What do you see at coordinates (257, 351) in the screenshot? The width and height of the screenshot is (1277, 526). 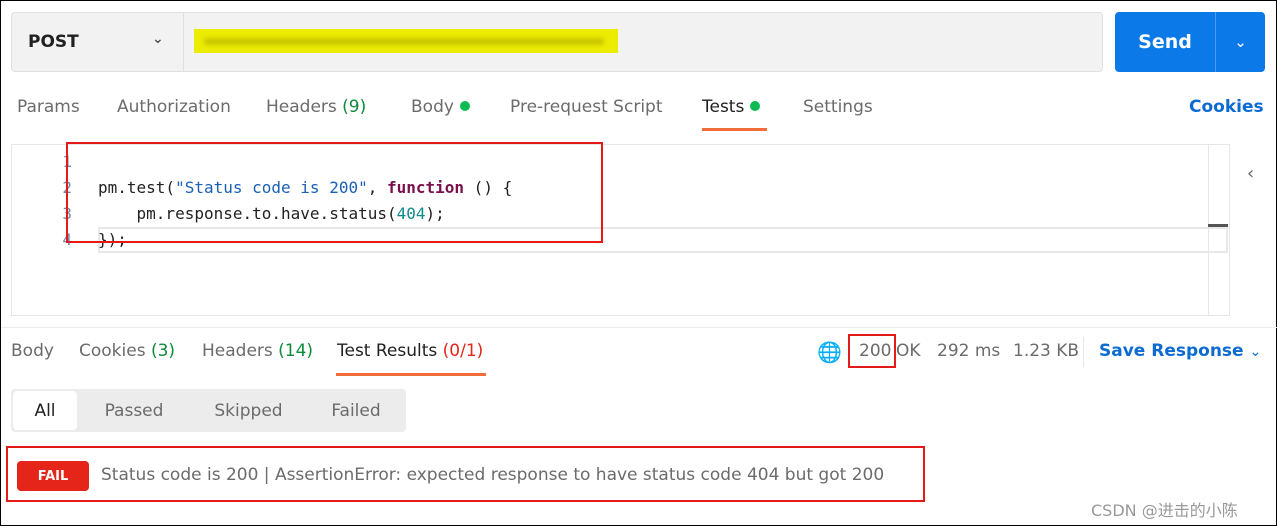 I see `response-tab-headers: Headers (14)` at bounding box center [257, 351].